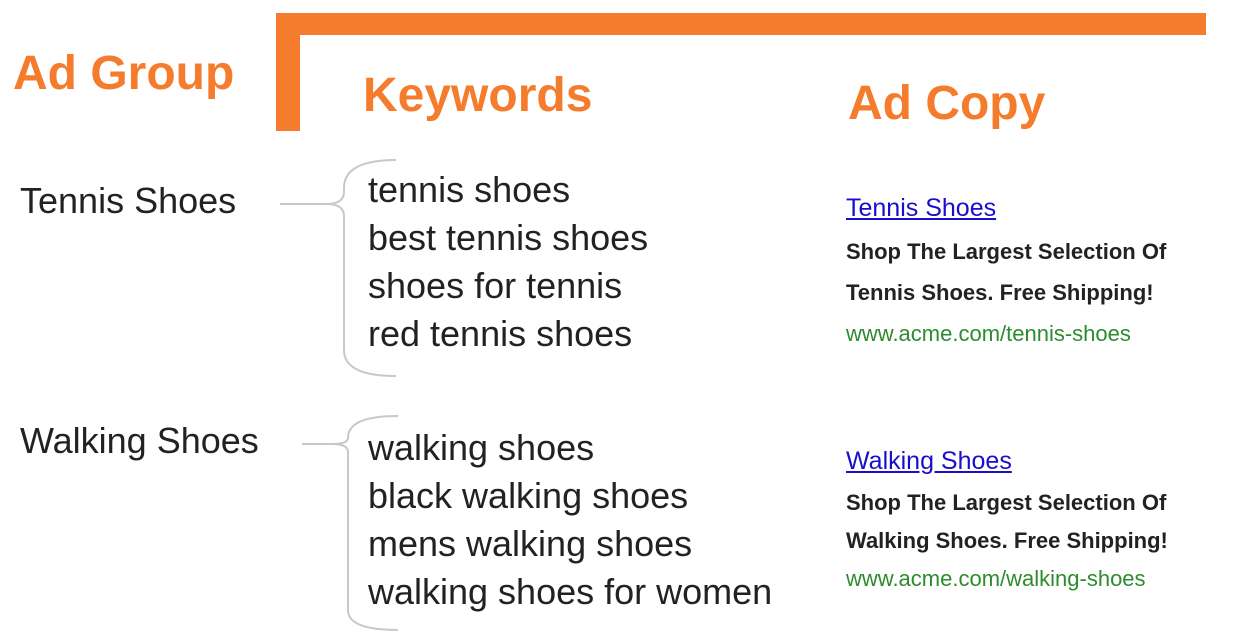 Image resolution: width=1233 pixels, height=632 pixels. What do you see at coordinates (570, 591) in the screenshot?
I see `keyword-item: walking shoes for women` at bounding box center [570, 591].